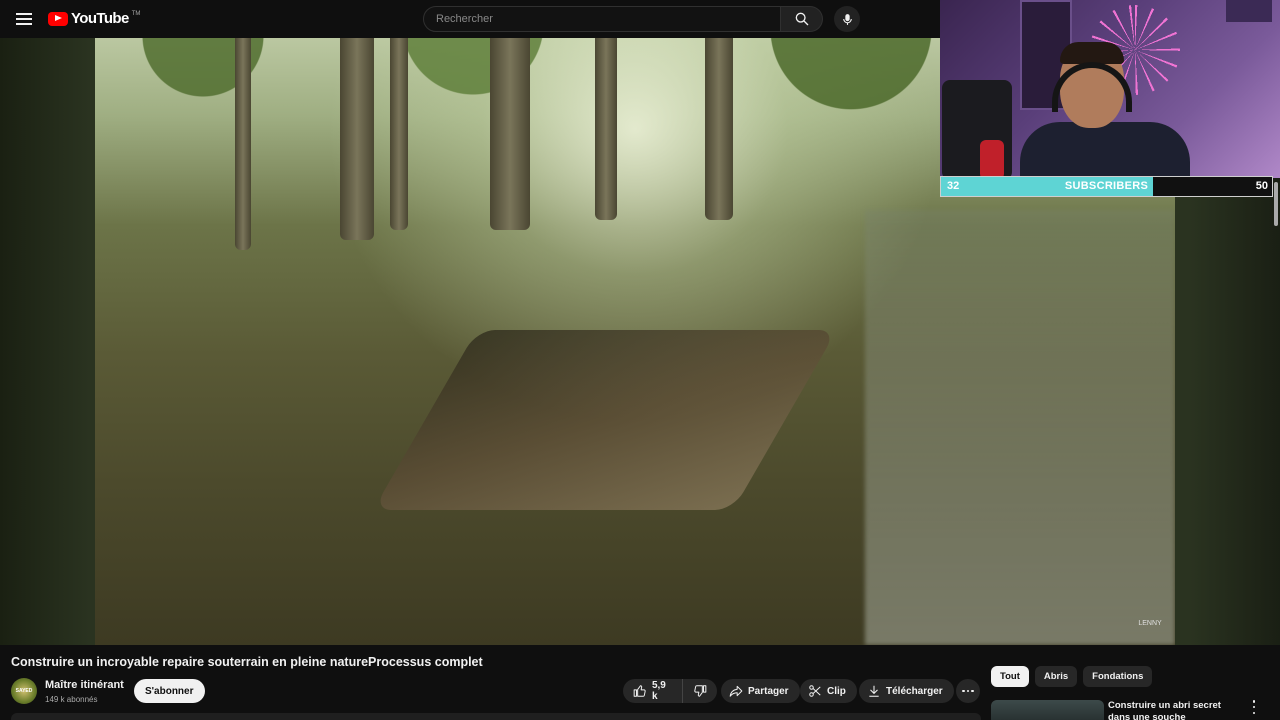 The width and height of the screenshot is (1280, 720). I want to click on channel-avatar: SAYED, so click(24, 691).